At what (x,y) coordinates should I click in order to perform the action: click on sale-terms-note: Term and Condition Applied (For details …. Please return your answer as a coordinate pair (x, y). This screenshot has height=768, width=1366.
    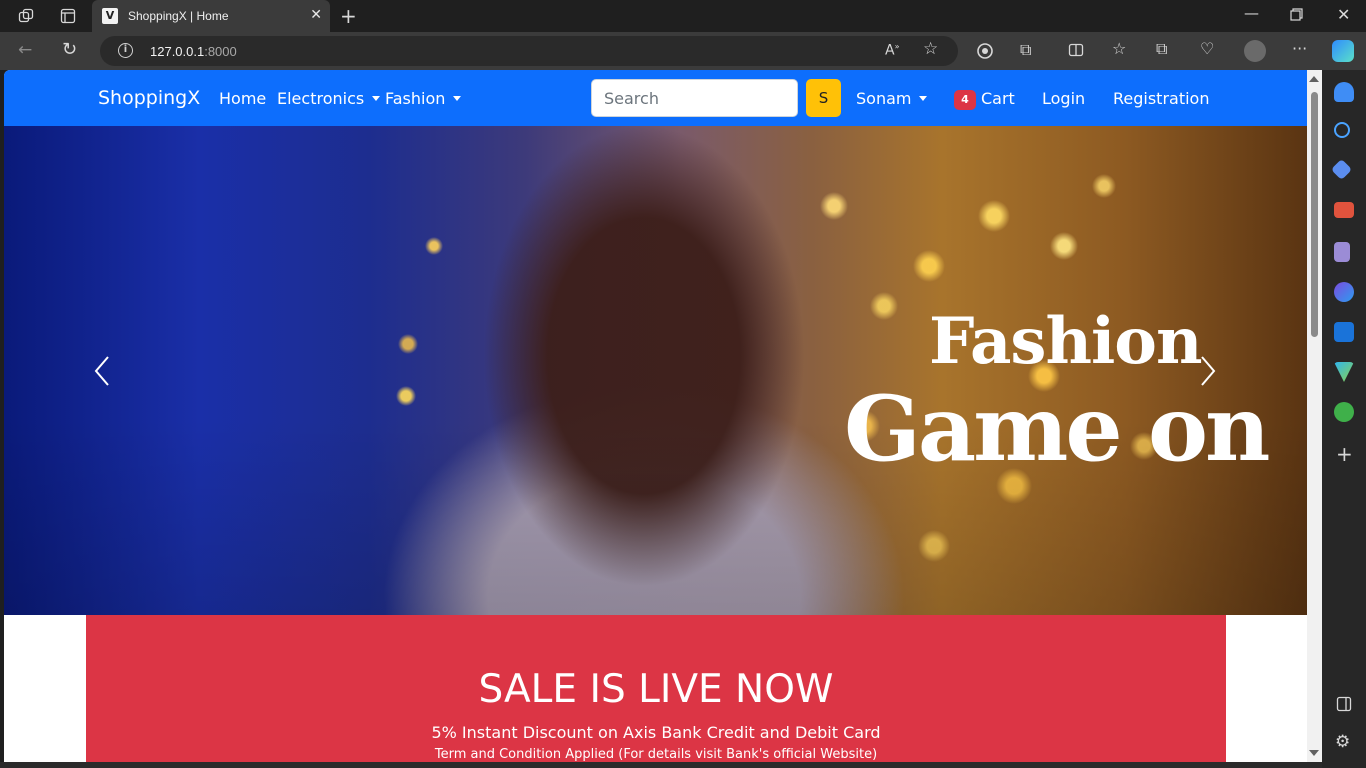
    Looking at the image, I should click on (656, 754).